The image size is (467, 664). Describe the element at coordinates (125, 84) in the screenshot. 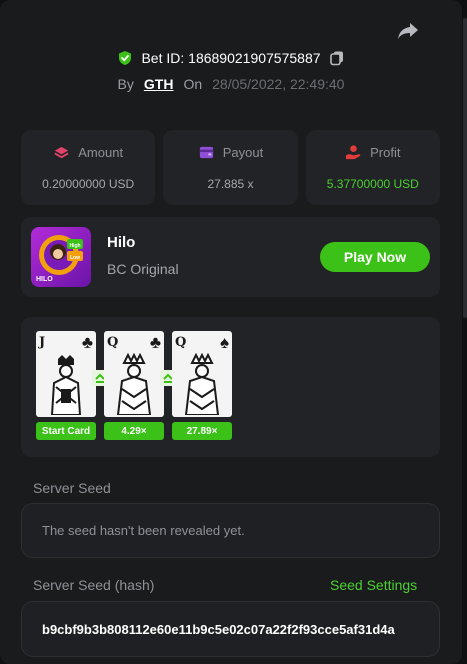

I see `by-label: By` at that location.